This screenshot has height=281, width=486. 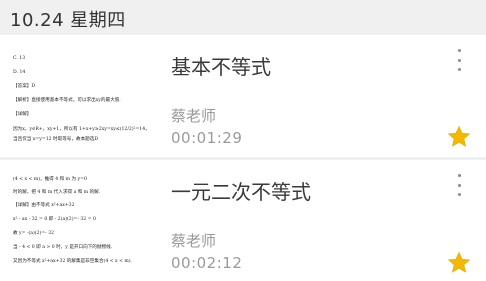 What do you see at coordinates (63, 247) in the screenshot?
I see `thumb-line: 当 - 4 < 0 即 a > 0 时，y 是开口向下的抛物线.` at bounding box center [63, 247].